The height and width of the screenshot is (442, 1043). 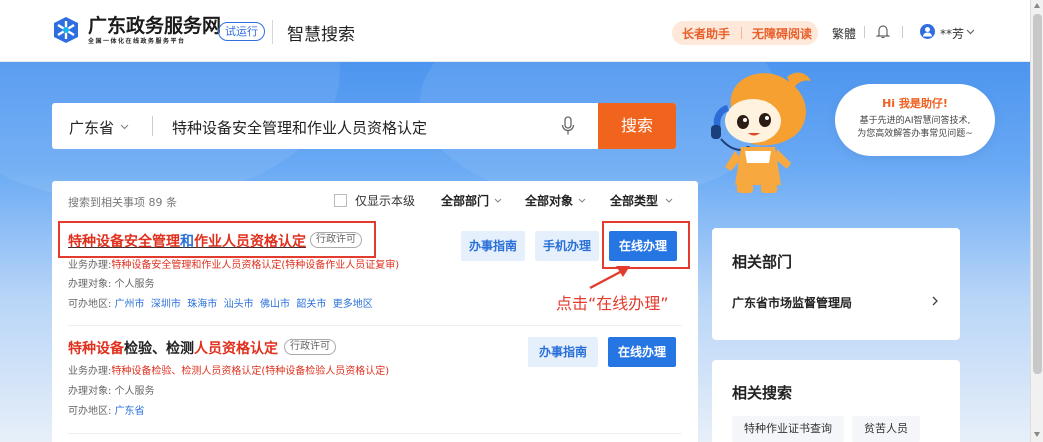 What do you see at coordinates (66, 30) in the screenshot?
I see `gd-logo-icon` at bounding box center [66, 30].